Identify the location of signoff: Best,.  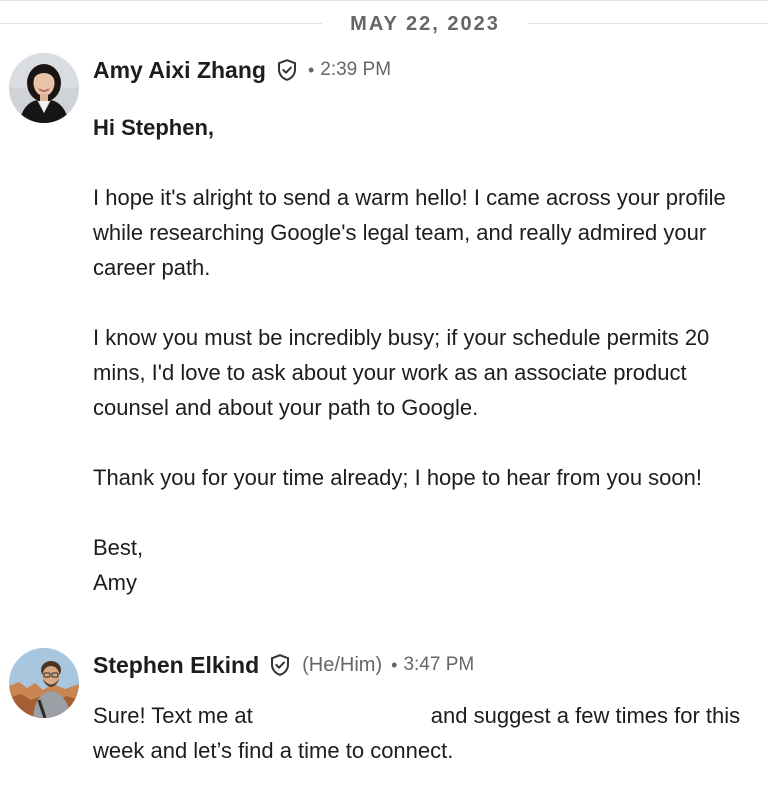
(118, 547).